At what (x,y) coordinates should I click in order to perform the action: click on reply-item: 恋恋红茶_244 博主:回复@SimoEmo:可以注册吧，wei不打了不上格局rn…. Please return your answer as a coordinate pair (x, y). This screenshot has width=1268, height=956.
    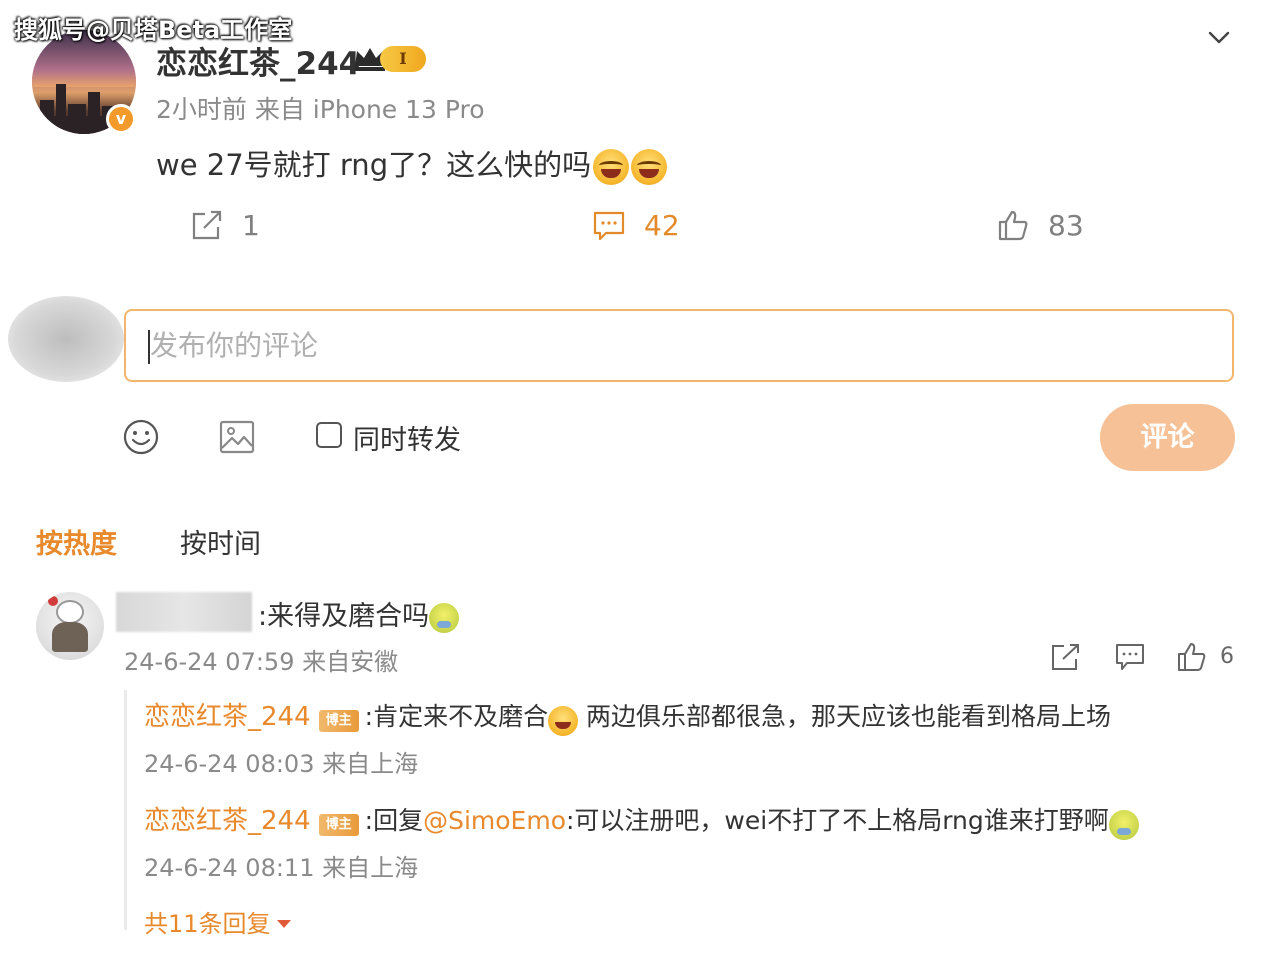
    Looking at the image, I should click on (641, 820).